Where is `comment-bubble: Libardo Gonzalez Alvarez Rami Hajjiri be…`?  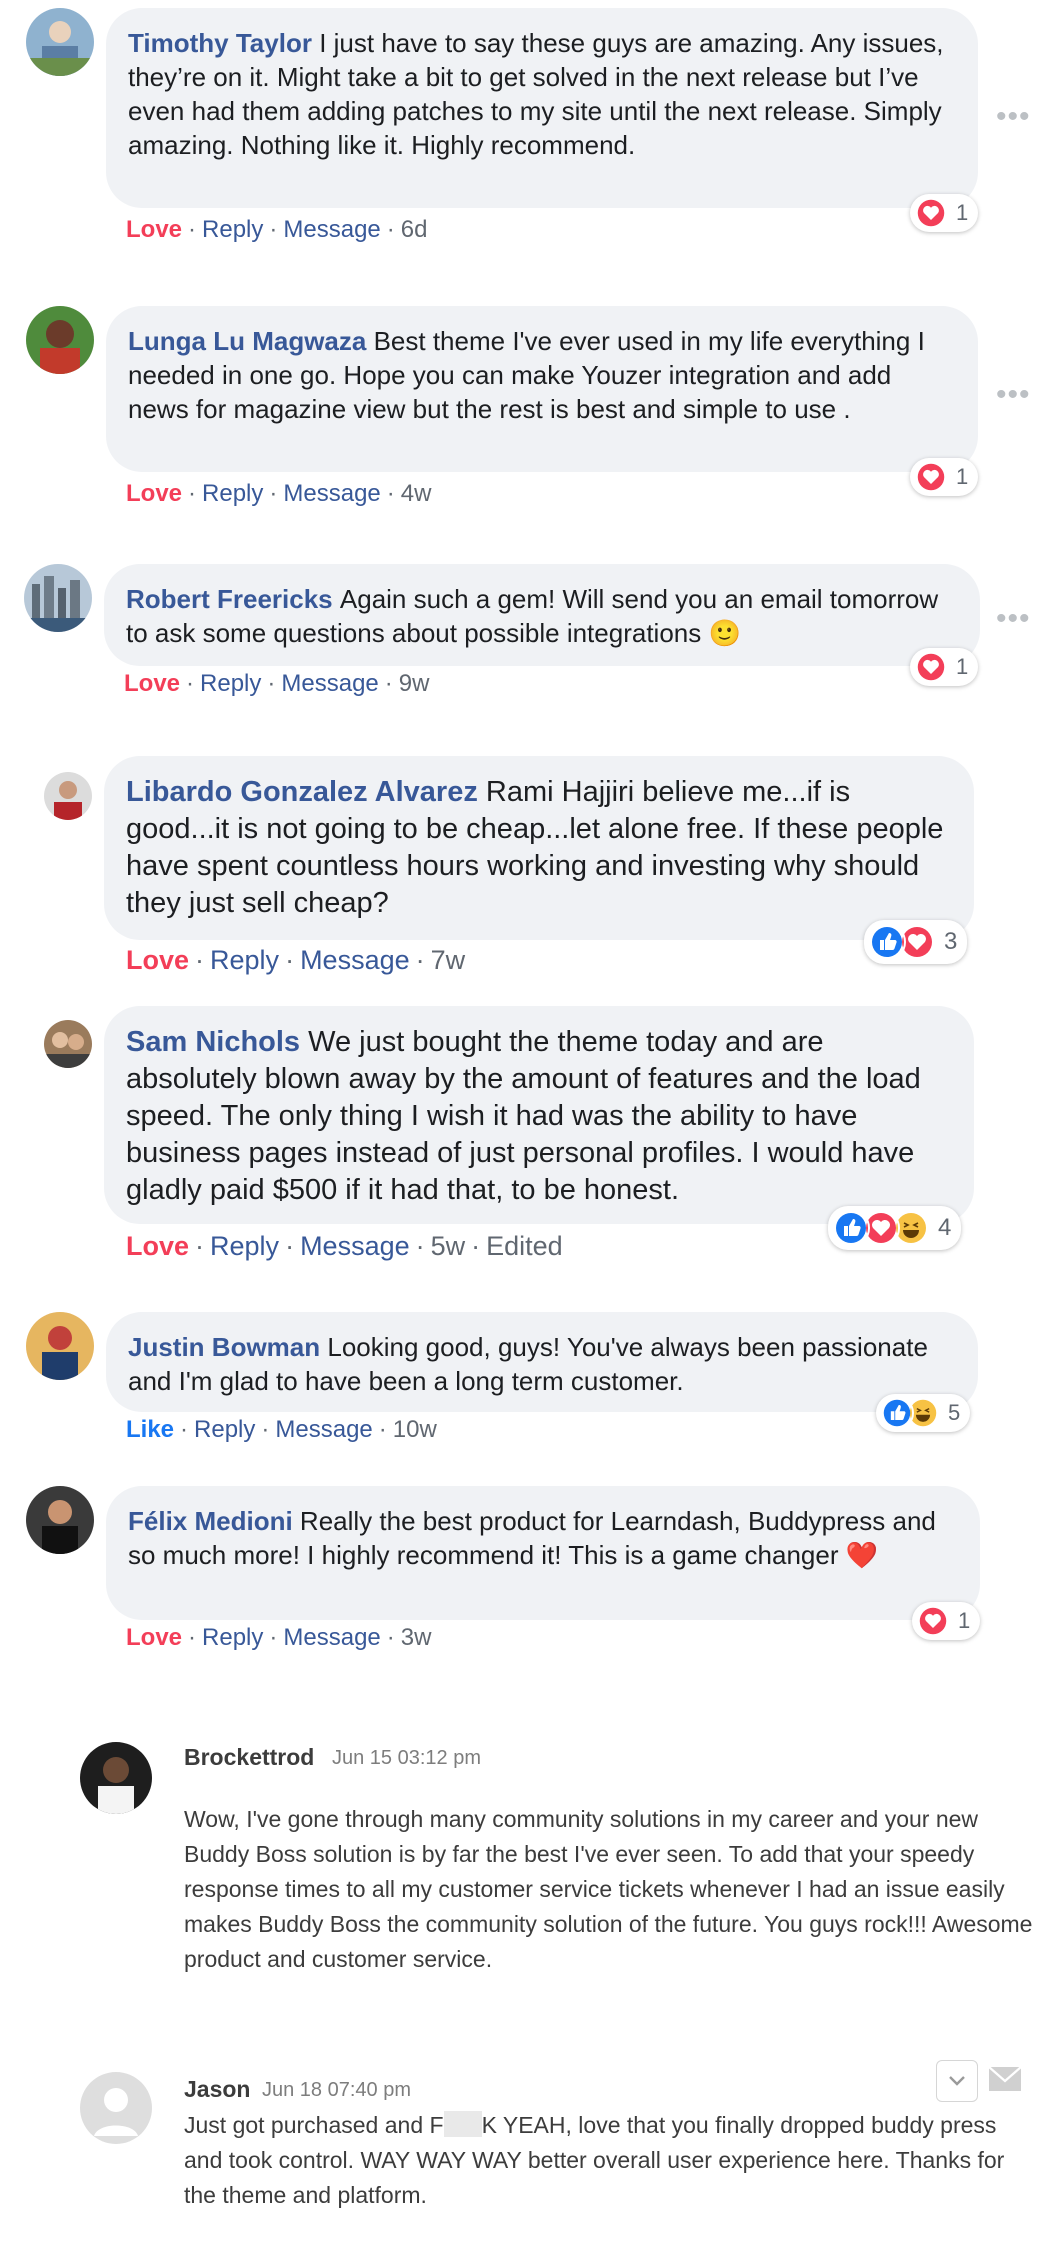 comment-bubble: Libardo Gonzalez Alvarez Rami Hajjiri be… is located at coordinates (539, 848).